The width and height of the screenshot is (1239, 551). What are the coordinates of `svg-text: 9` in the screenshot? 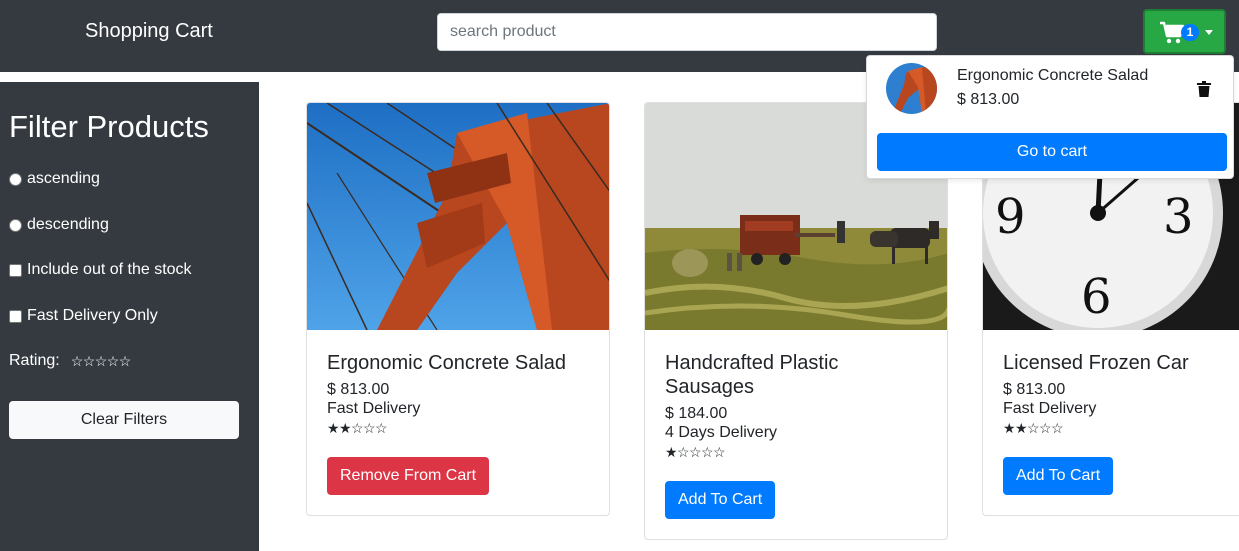 It's located at (1010, 217).